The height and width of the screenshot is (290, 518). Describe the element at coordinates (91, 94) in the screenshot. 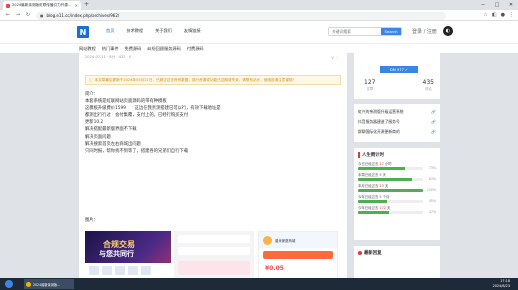

I see `body-line: 简介：` at that location.